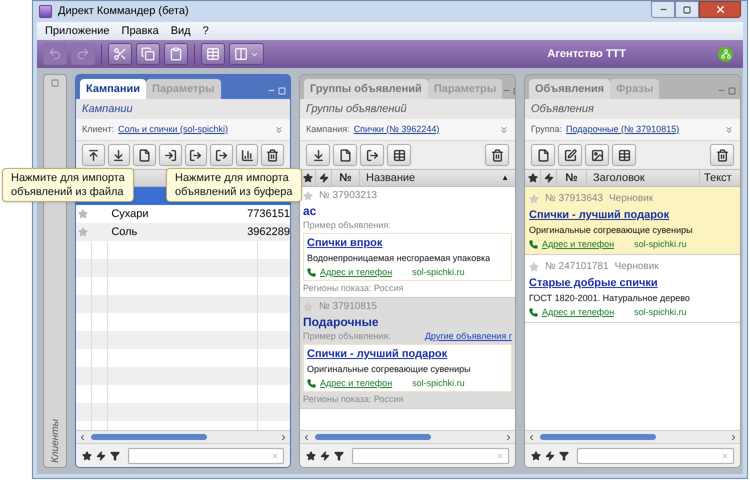  I want to click on other-ads-link: Другие объявления г, so click(468, 336).